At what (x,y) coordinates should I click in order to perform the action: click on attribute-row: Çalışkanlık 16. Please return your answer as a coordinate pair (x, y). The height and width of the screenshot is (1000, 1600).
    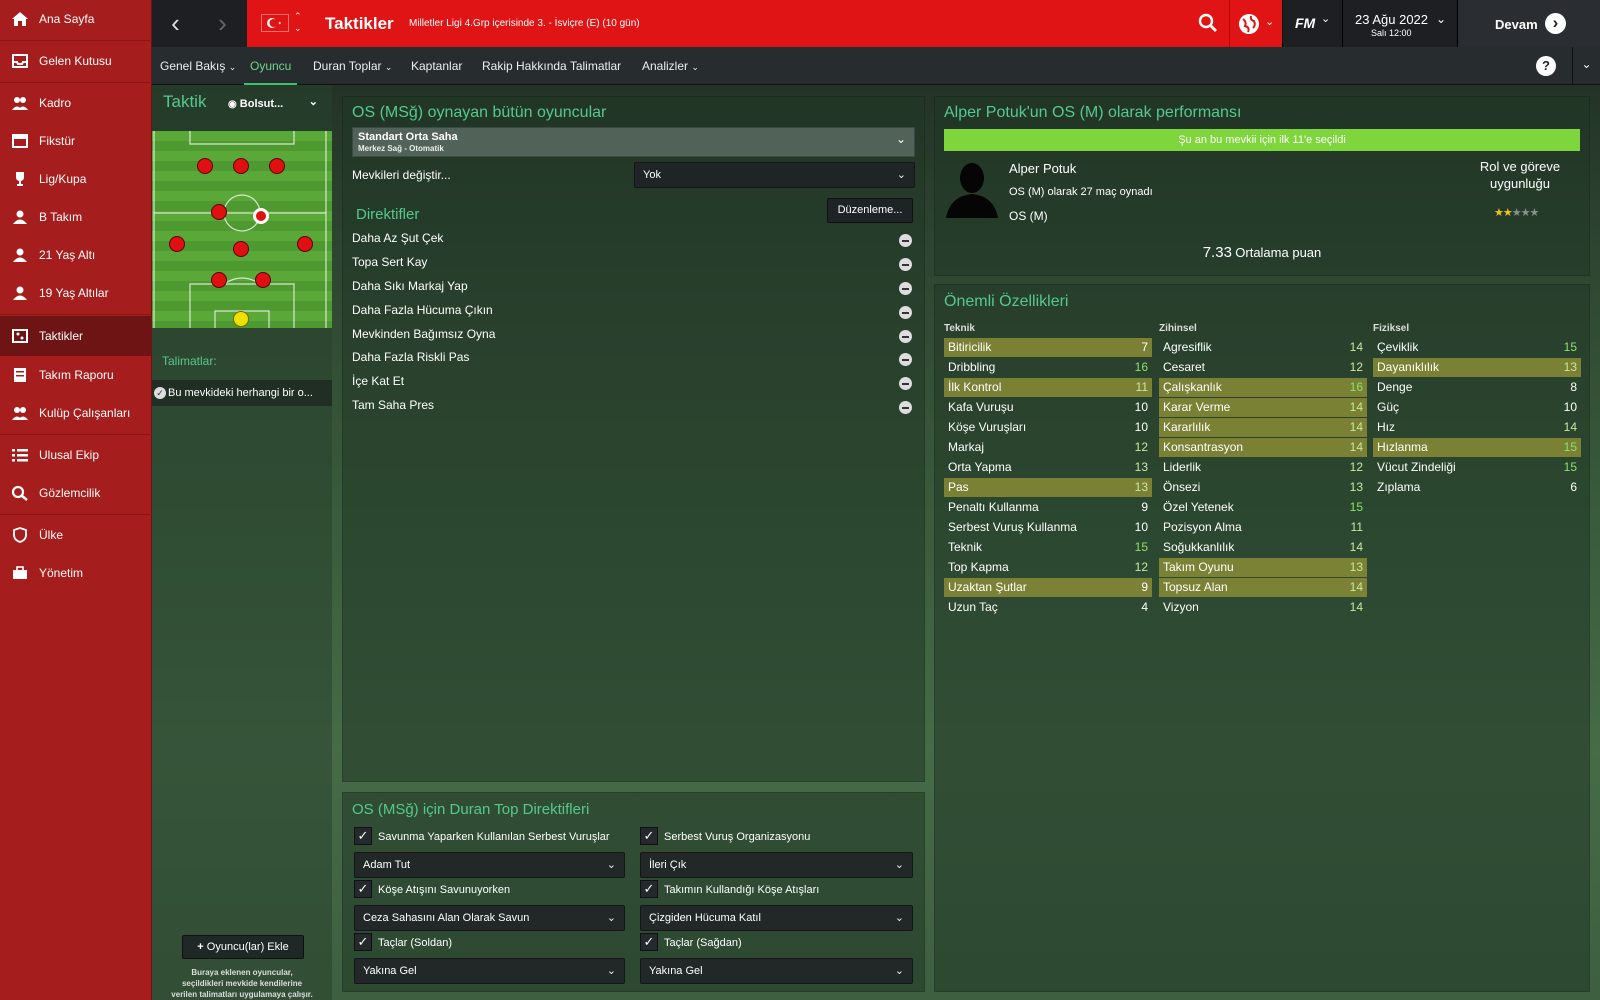
    Looking at the image, I should click on (1263, 387).